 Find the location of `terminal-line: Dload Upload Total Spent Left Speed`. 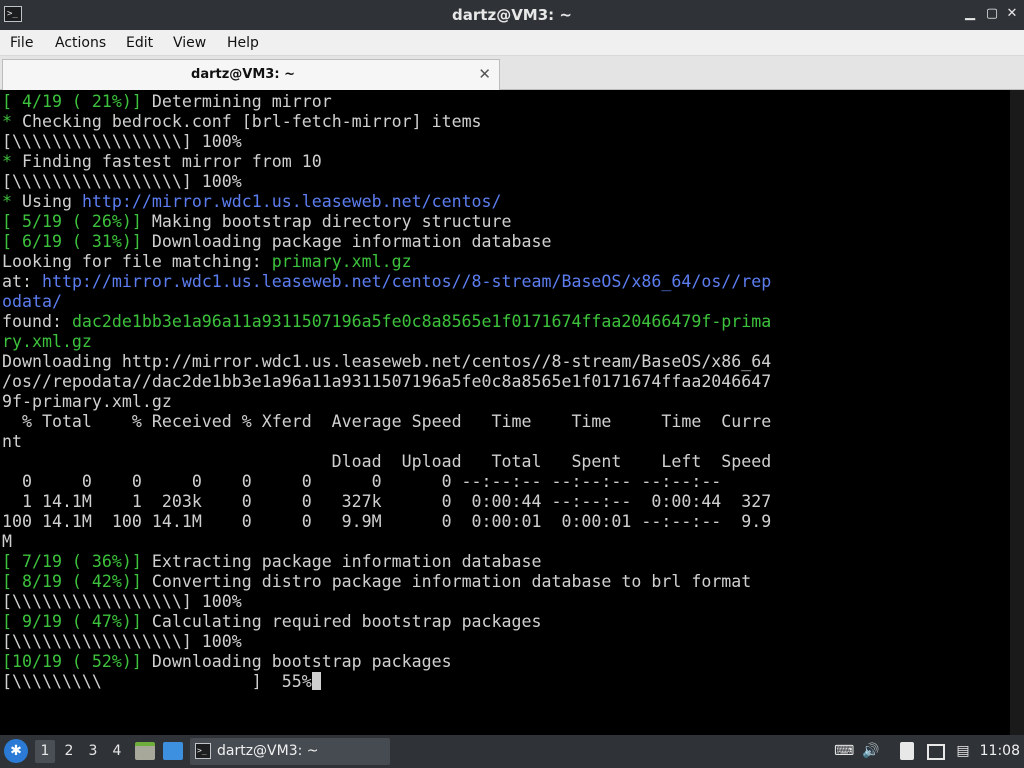

terminal-line: Dload Upload Total Spent Left Speed is located at coordinates (387, 462).